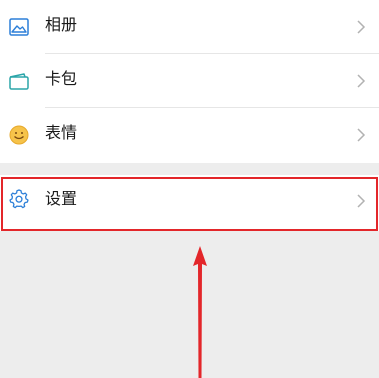 The height and width of the screenshot is (378, 379). What do you see at coordinates (19, 198) in the screenshot?
I see `gear-icon` at bounding box center [19, 198].